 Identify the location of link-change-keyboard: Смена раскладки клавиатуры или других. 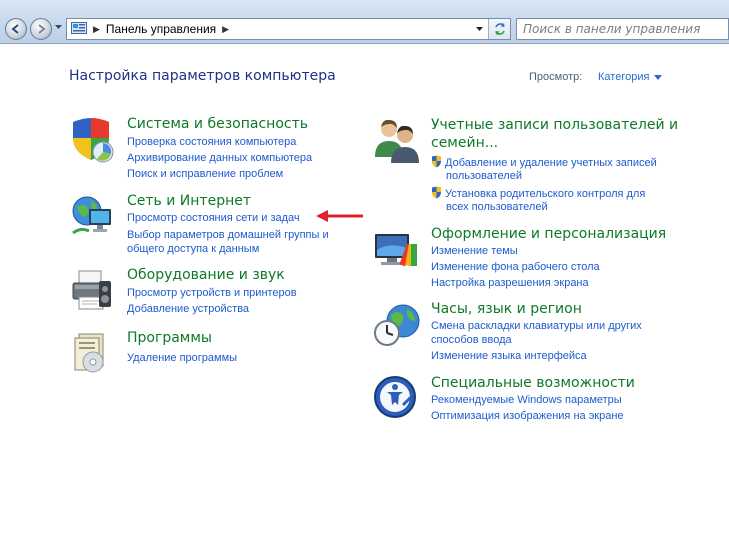
(536, 326).